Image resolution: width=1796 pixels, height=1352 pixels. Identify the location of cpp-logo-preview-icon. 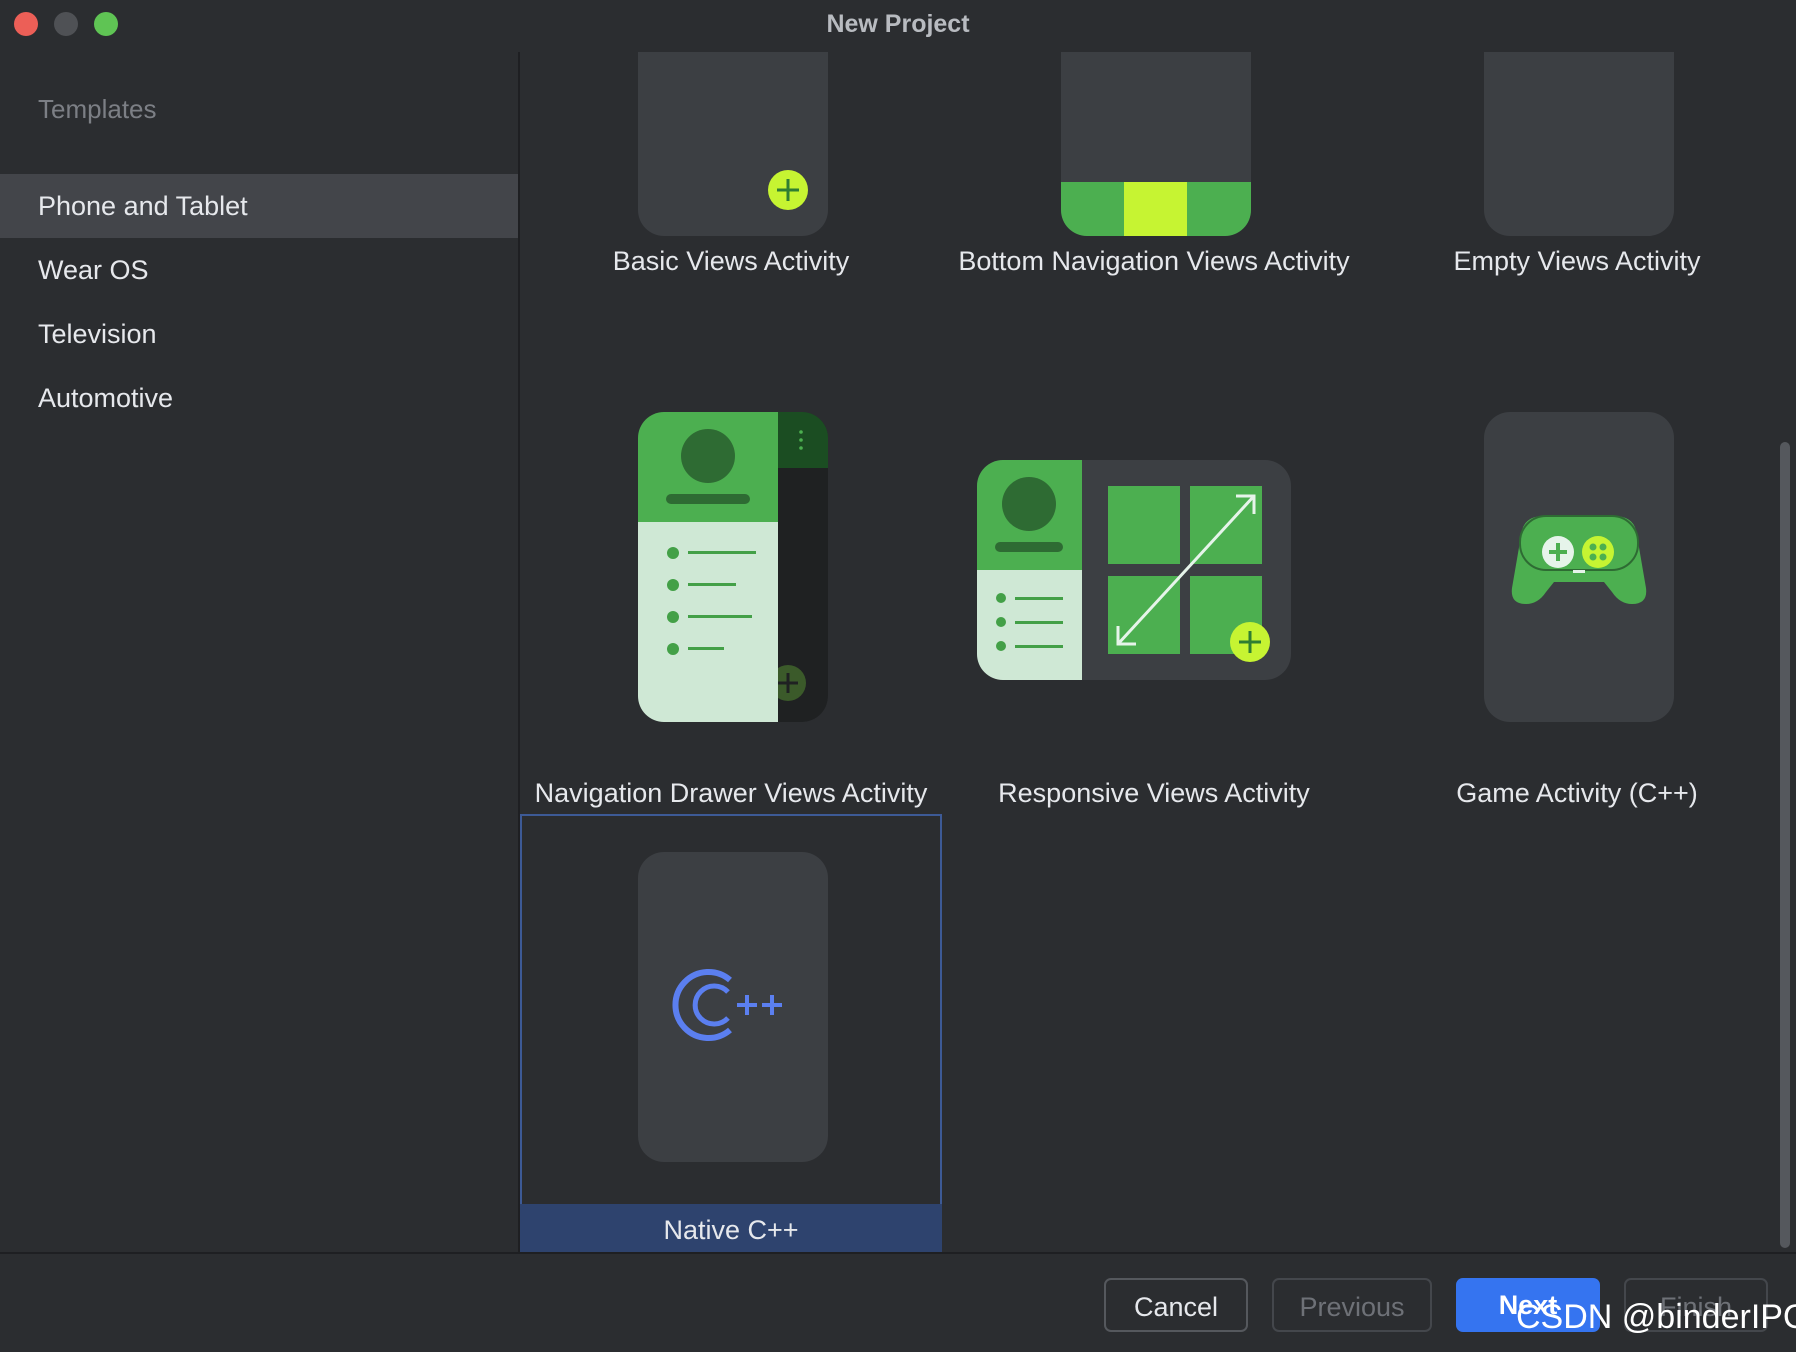
(733, 1007).